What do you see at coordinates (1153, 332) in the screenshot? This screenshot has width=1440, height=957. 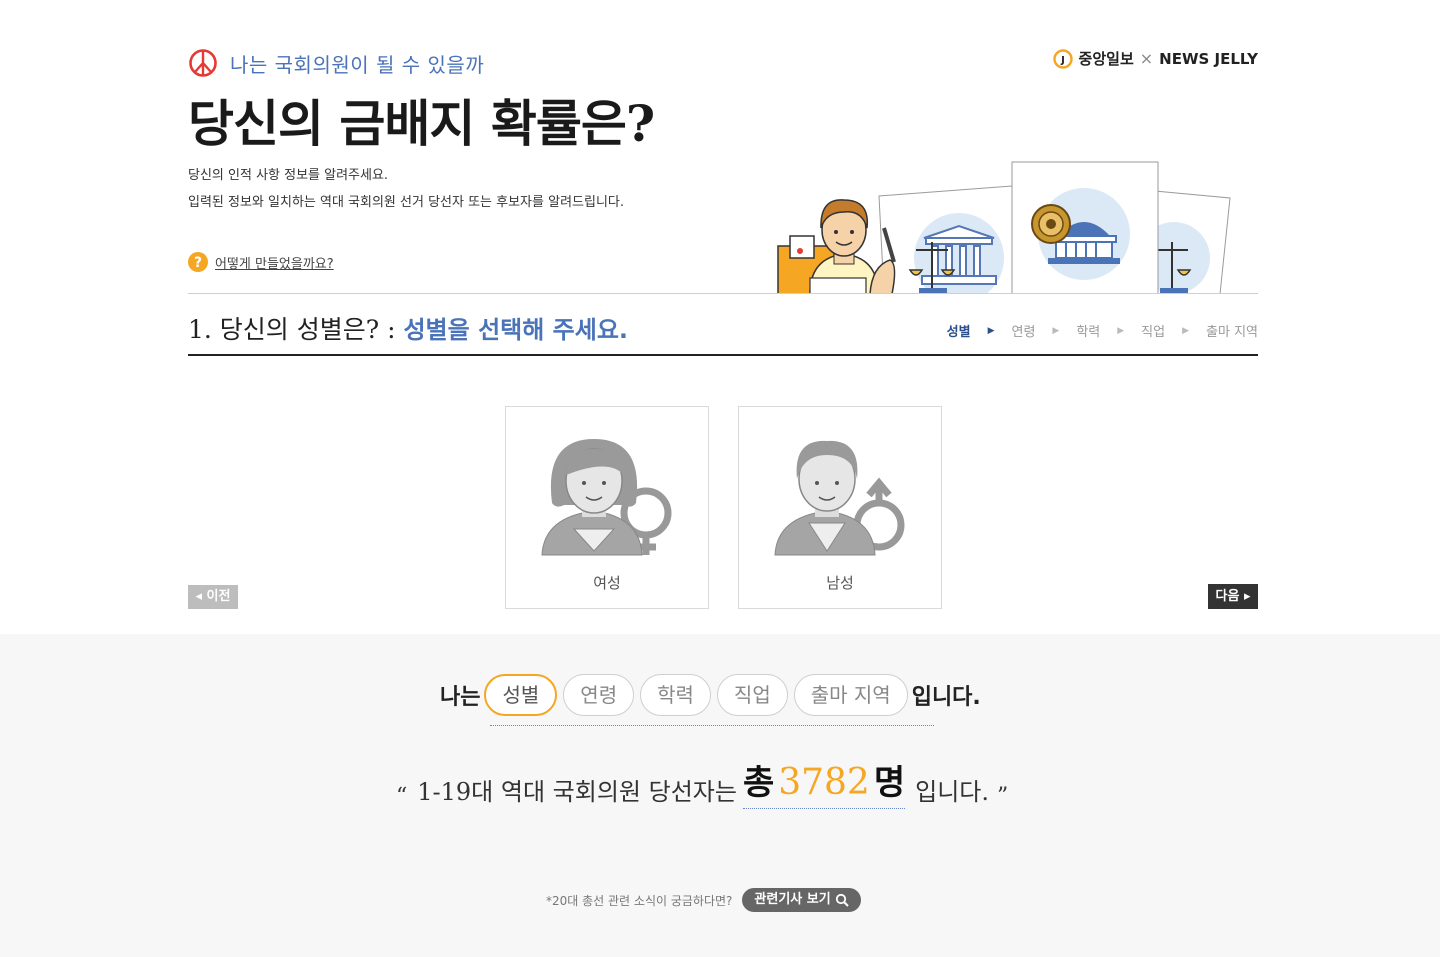 I see `step-job: 직업` at bounding box center [1153, 332].